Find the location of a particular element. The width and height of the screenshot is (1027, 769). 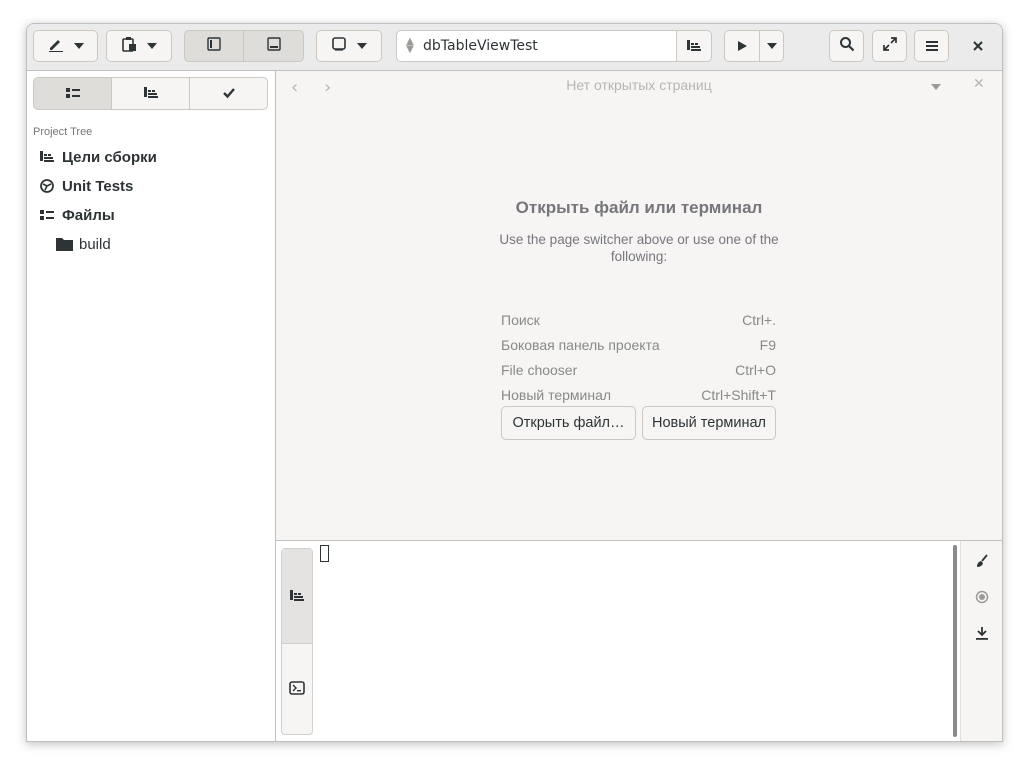

tree-item-build-folder: build is located at coordinates (80, 244).